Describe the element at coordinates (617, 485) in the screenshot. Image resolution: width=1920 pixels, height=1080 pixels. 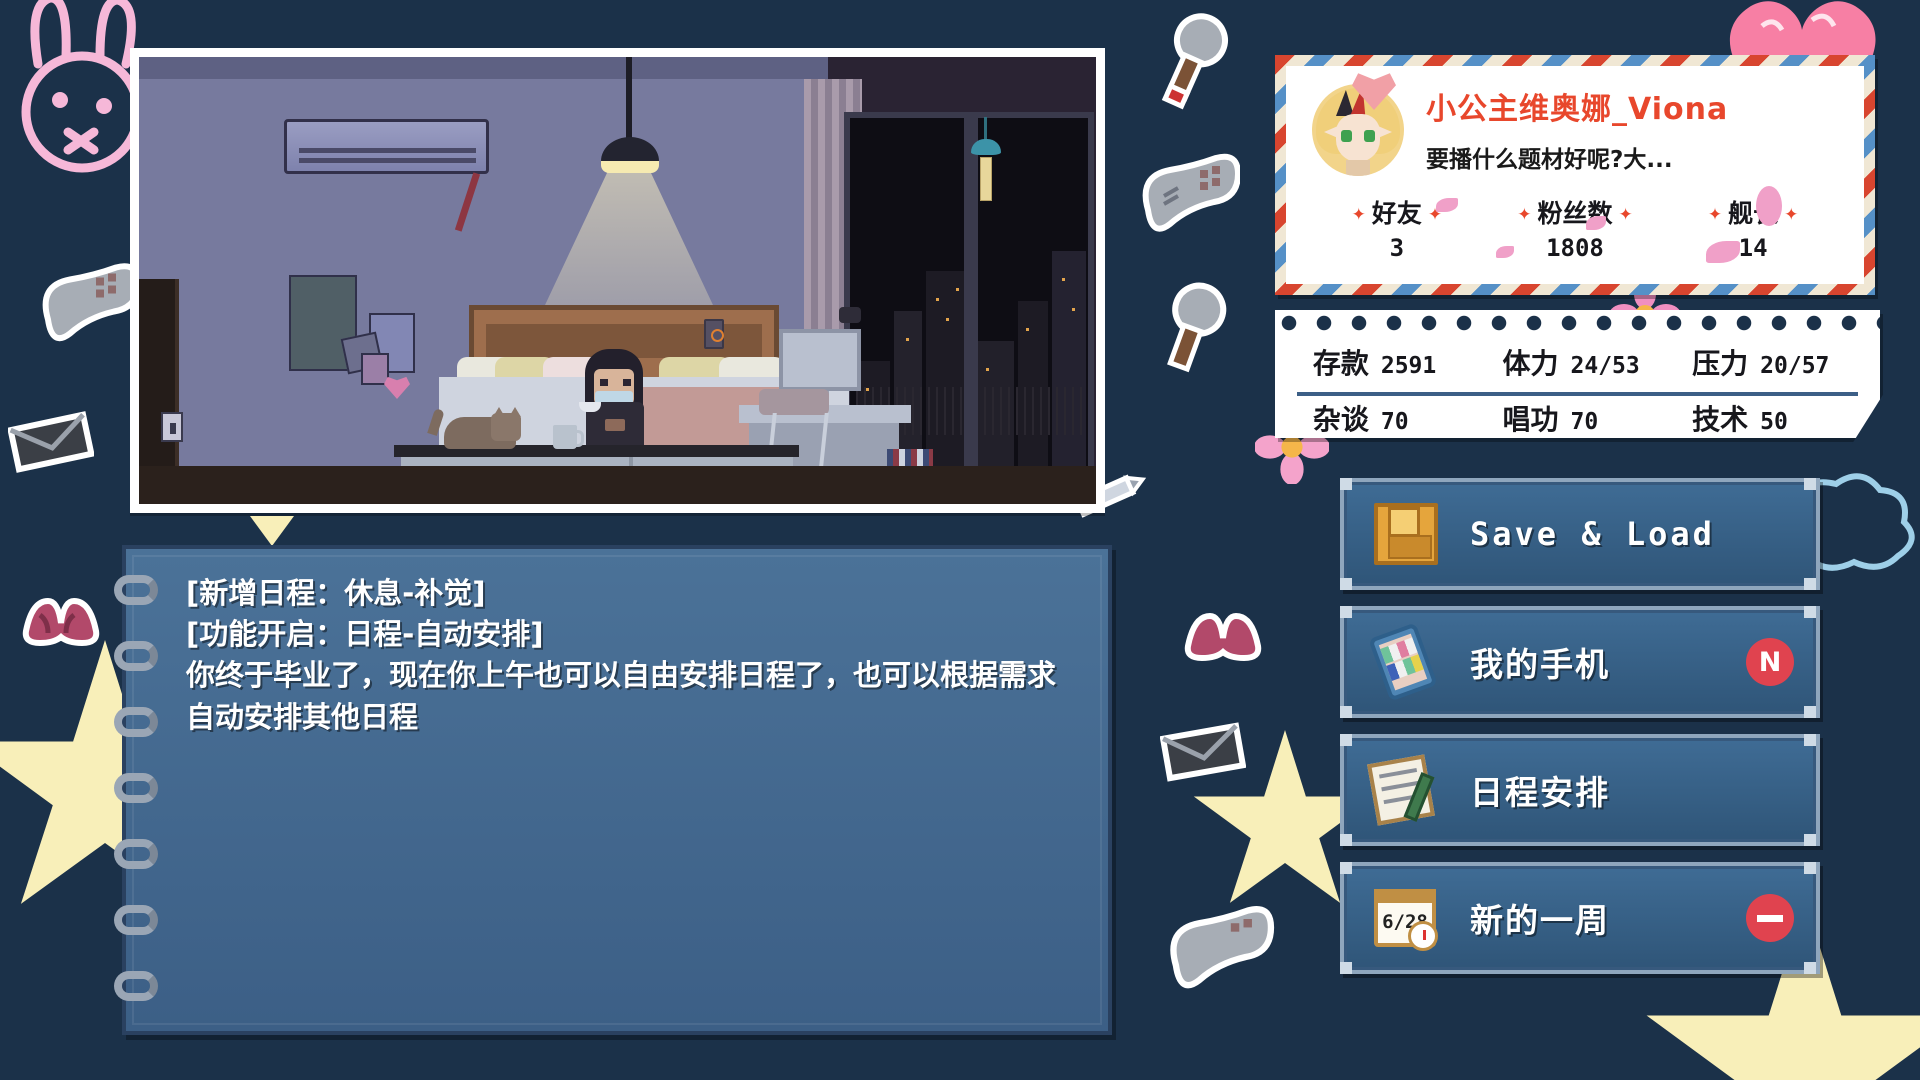
I see `floor` at that location.